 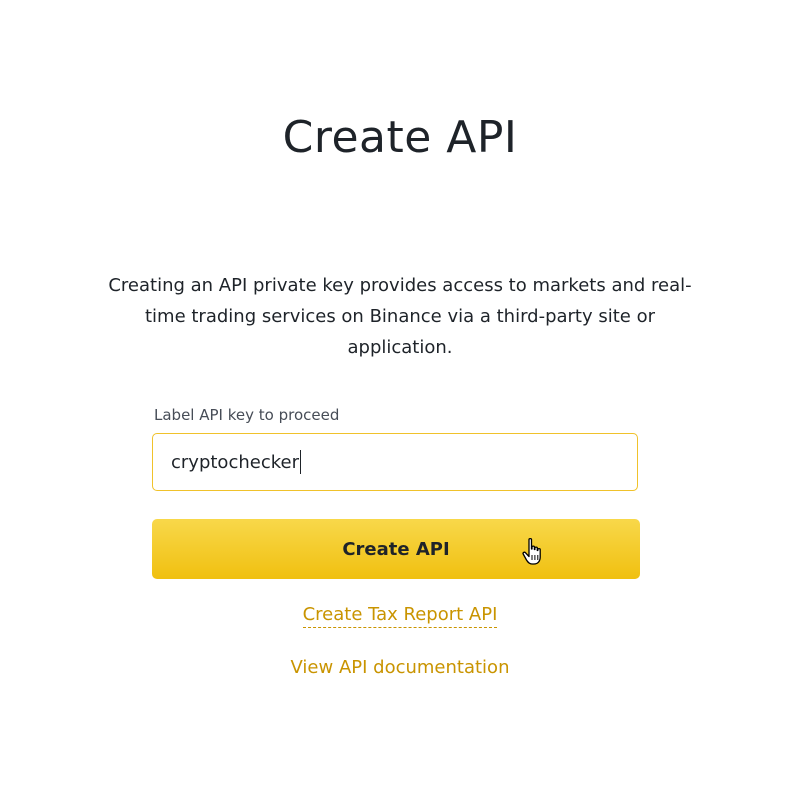 I want to click on api-documentation-link: View API documentation, so click(x=400, y=667).